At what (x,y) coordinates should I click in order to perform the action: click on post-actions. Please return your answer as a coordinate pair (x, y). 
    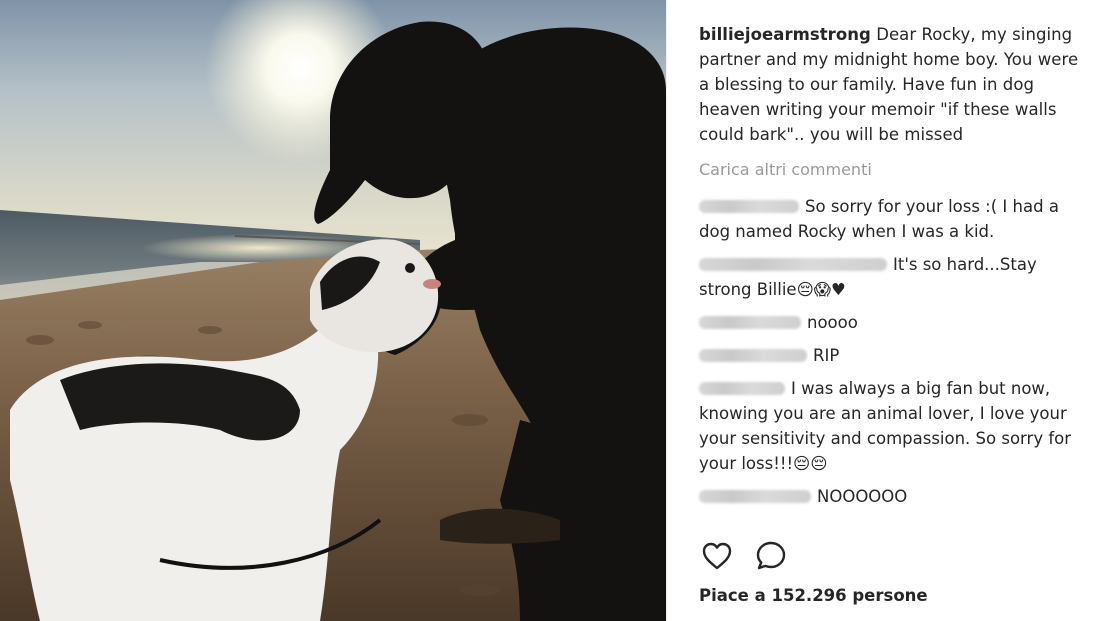
    Looking at the image, I should click on (744, 556).